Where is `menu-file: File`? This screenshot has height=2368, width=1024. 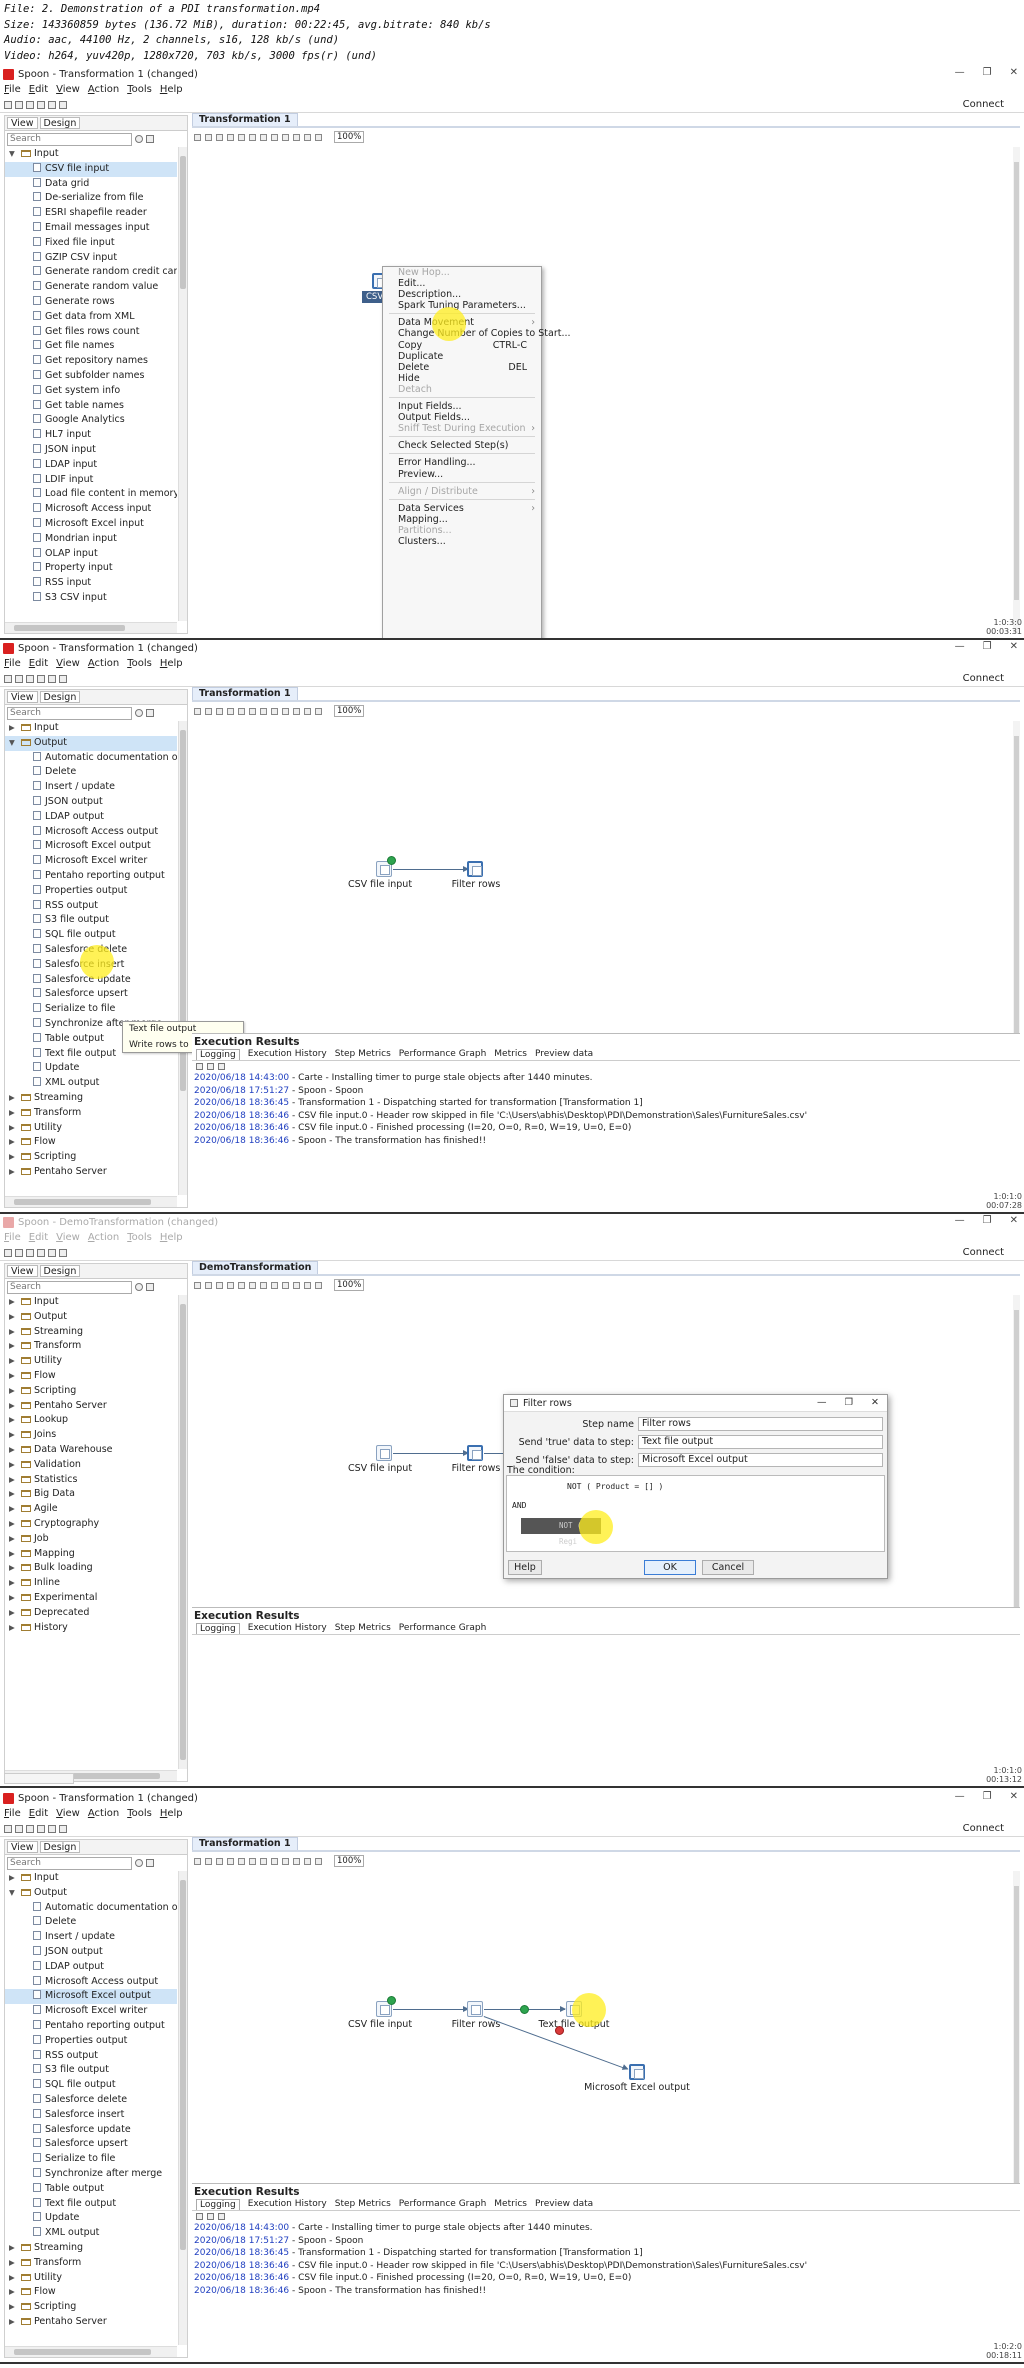
menu-file: File is located at coordinates (12, 1237).